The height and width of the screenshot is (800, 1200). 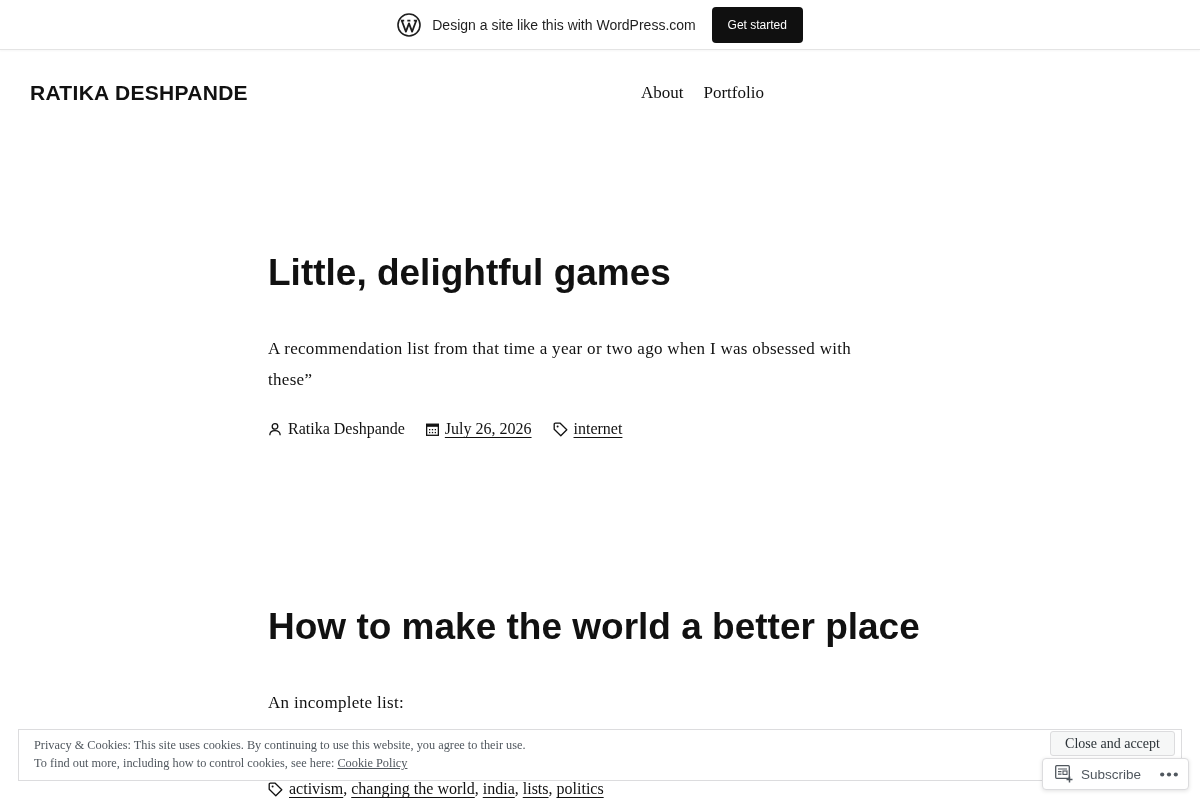 What do you see at coordinates (316, 788) in the screenshot?
I see `tag-link: activism` at bounding box center [316, 788].